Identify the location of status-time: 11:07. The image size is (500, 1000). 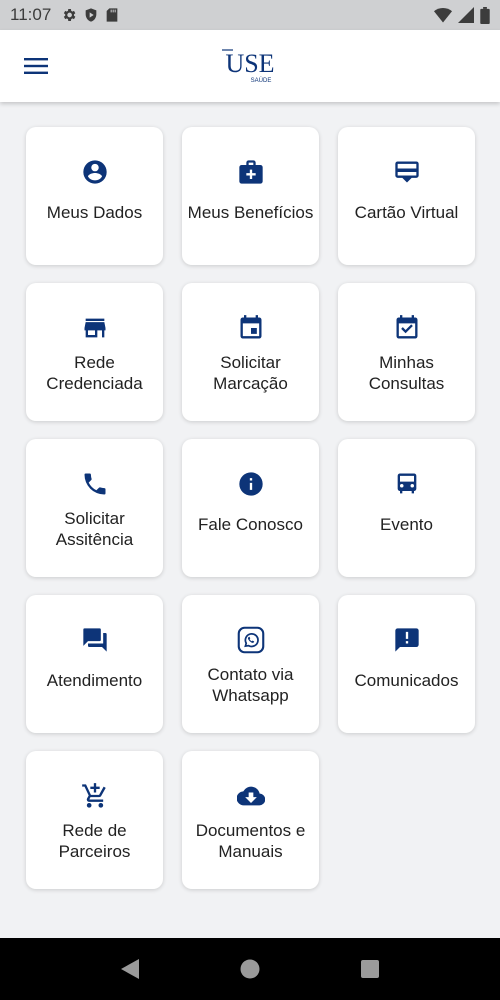
(31, 14).